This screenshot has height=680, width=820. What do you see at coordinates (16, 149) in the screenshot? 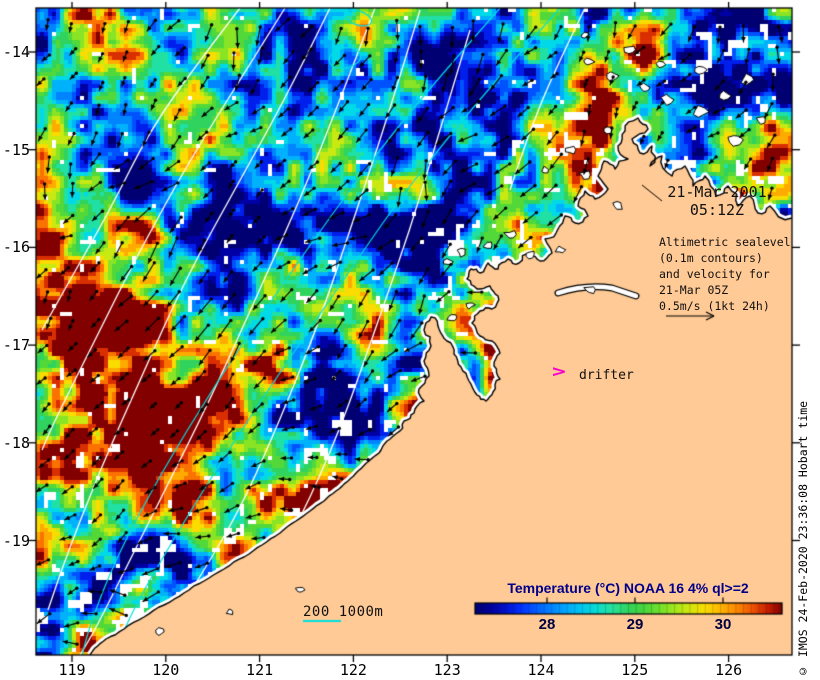
I see `y-tick-label: -15` at bounding box center [16, 149].